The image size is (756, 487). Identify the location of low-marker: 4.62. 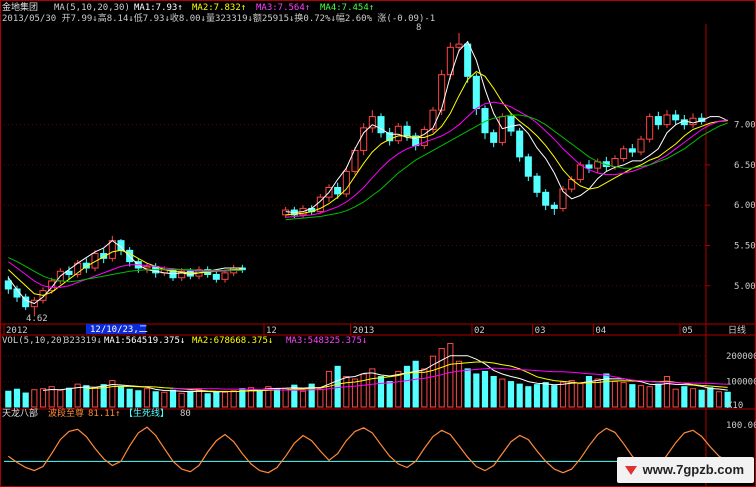
(37, 319).